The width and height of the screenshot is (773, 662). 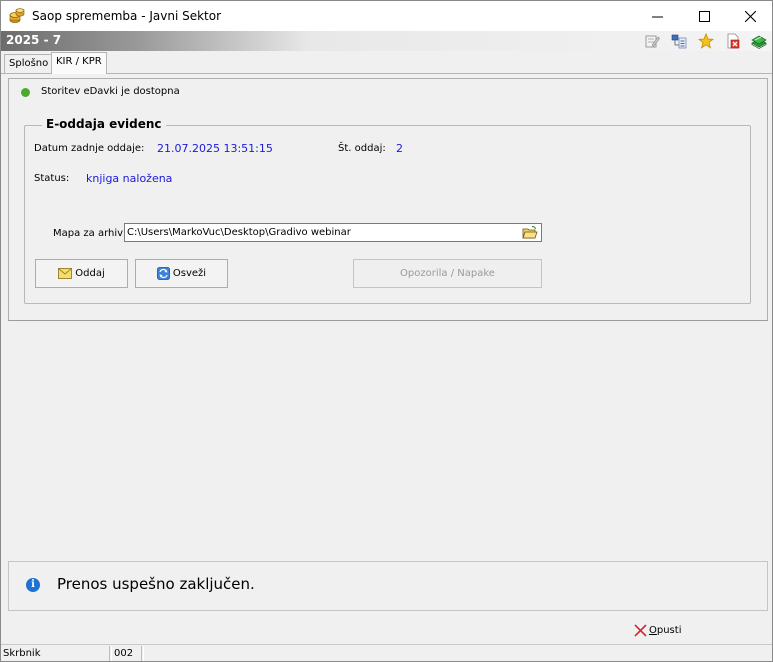 What do you see at coordinates (25, 92) in the screenshot?
I see `service-status-indicator` at bounding box center [25, 92].